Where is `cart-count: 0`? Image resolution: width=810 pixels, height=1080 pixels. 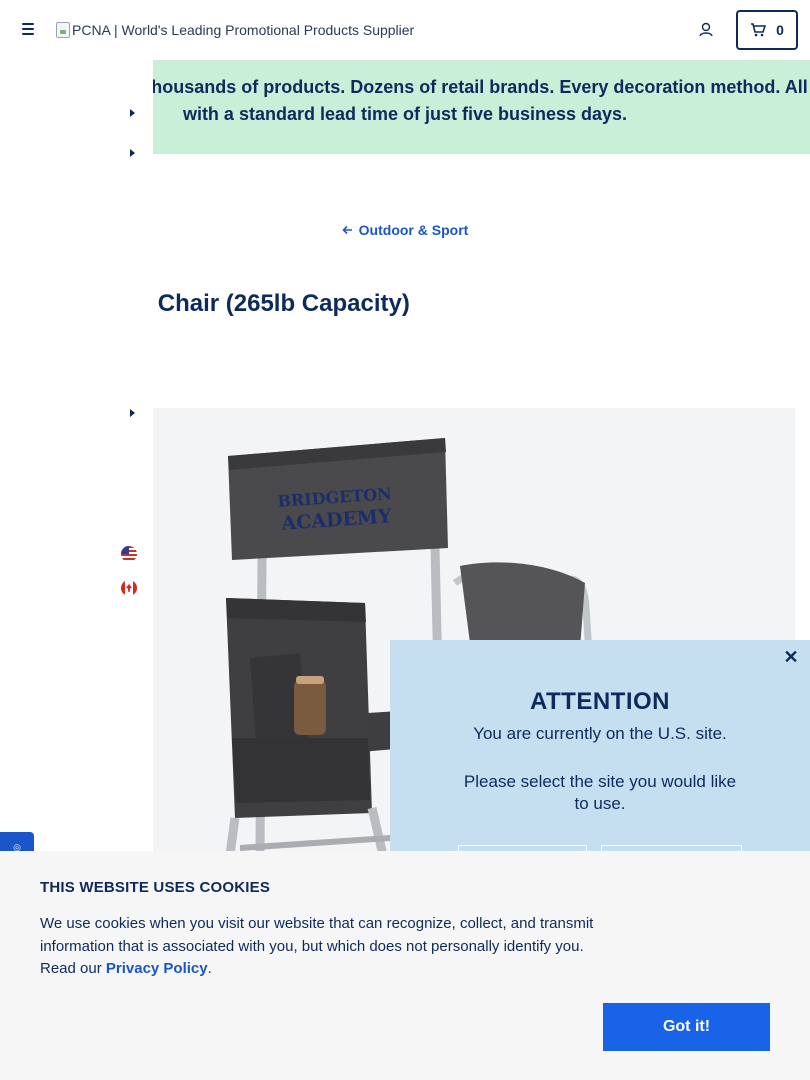
cart-count: 0 is located at coordinates (780, 30).